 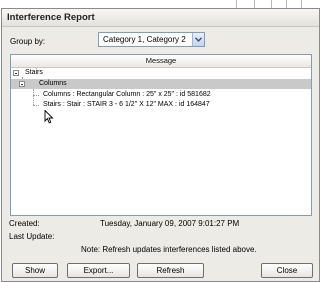 I want to click on tree-row-label: Columns, so click(x=53, y=83).